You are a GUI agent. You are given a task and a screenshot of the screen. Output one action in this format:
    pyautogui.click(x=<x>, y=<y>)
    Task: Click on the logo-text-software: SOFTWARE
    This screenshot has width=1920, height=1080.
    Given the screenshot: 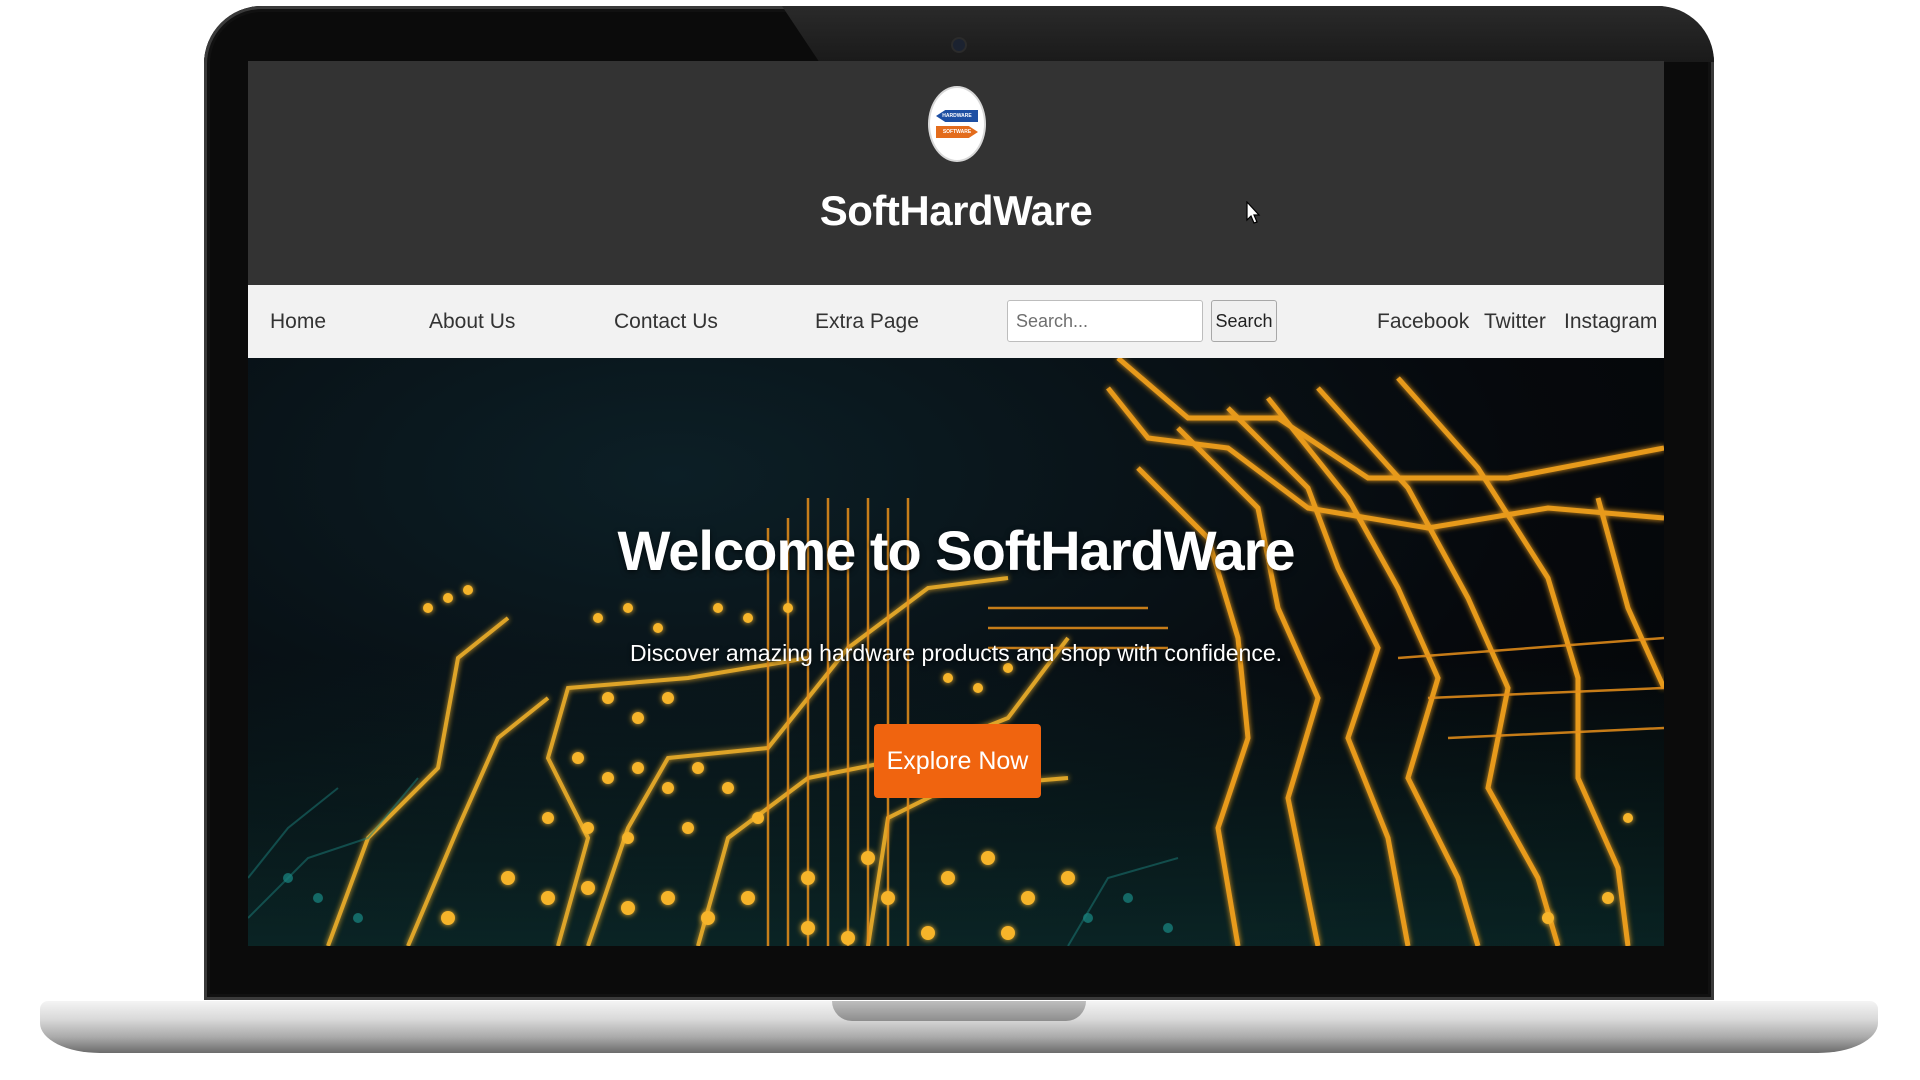 What is the action you would take?
    pyautogui.click(x=957, y=132)
    